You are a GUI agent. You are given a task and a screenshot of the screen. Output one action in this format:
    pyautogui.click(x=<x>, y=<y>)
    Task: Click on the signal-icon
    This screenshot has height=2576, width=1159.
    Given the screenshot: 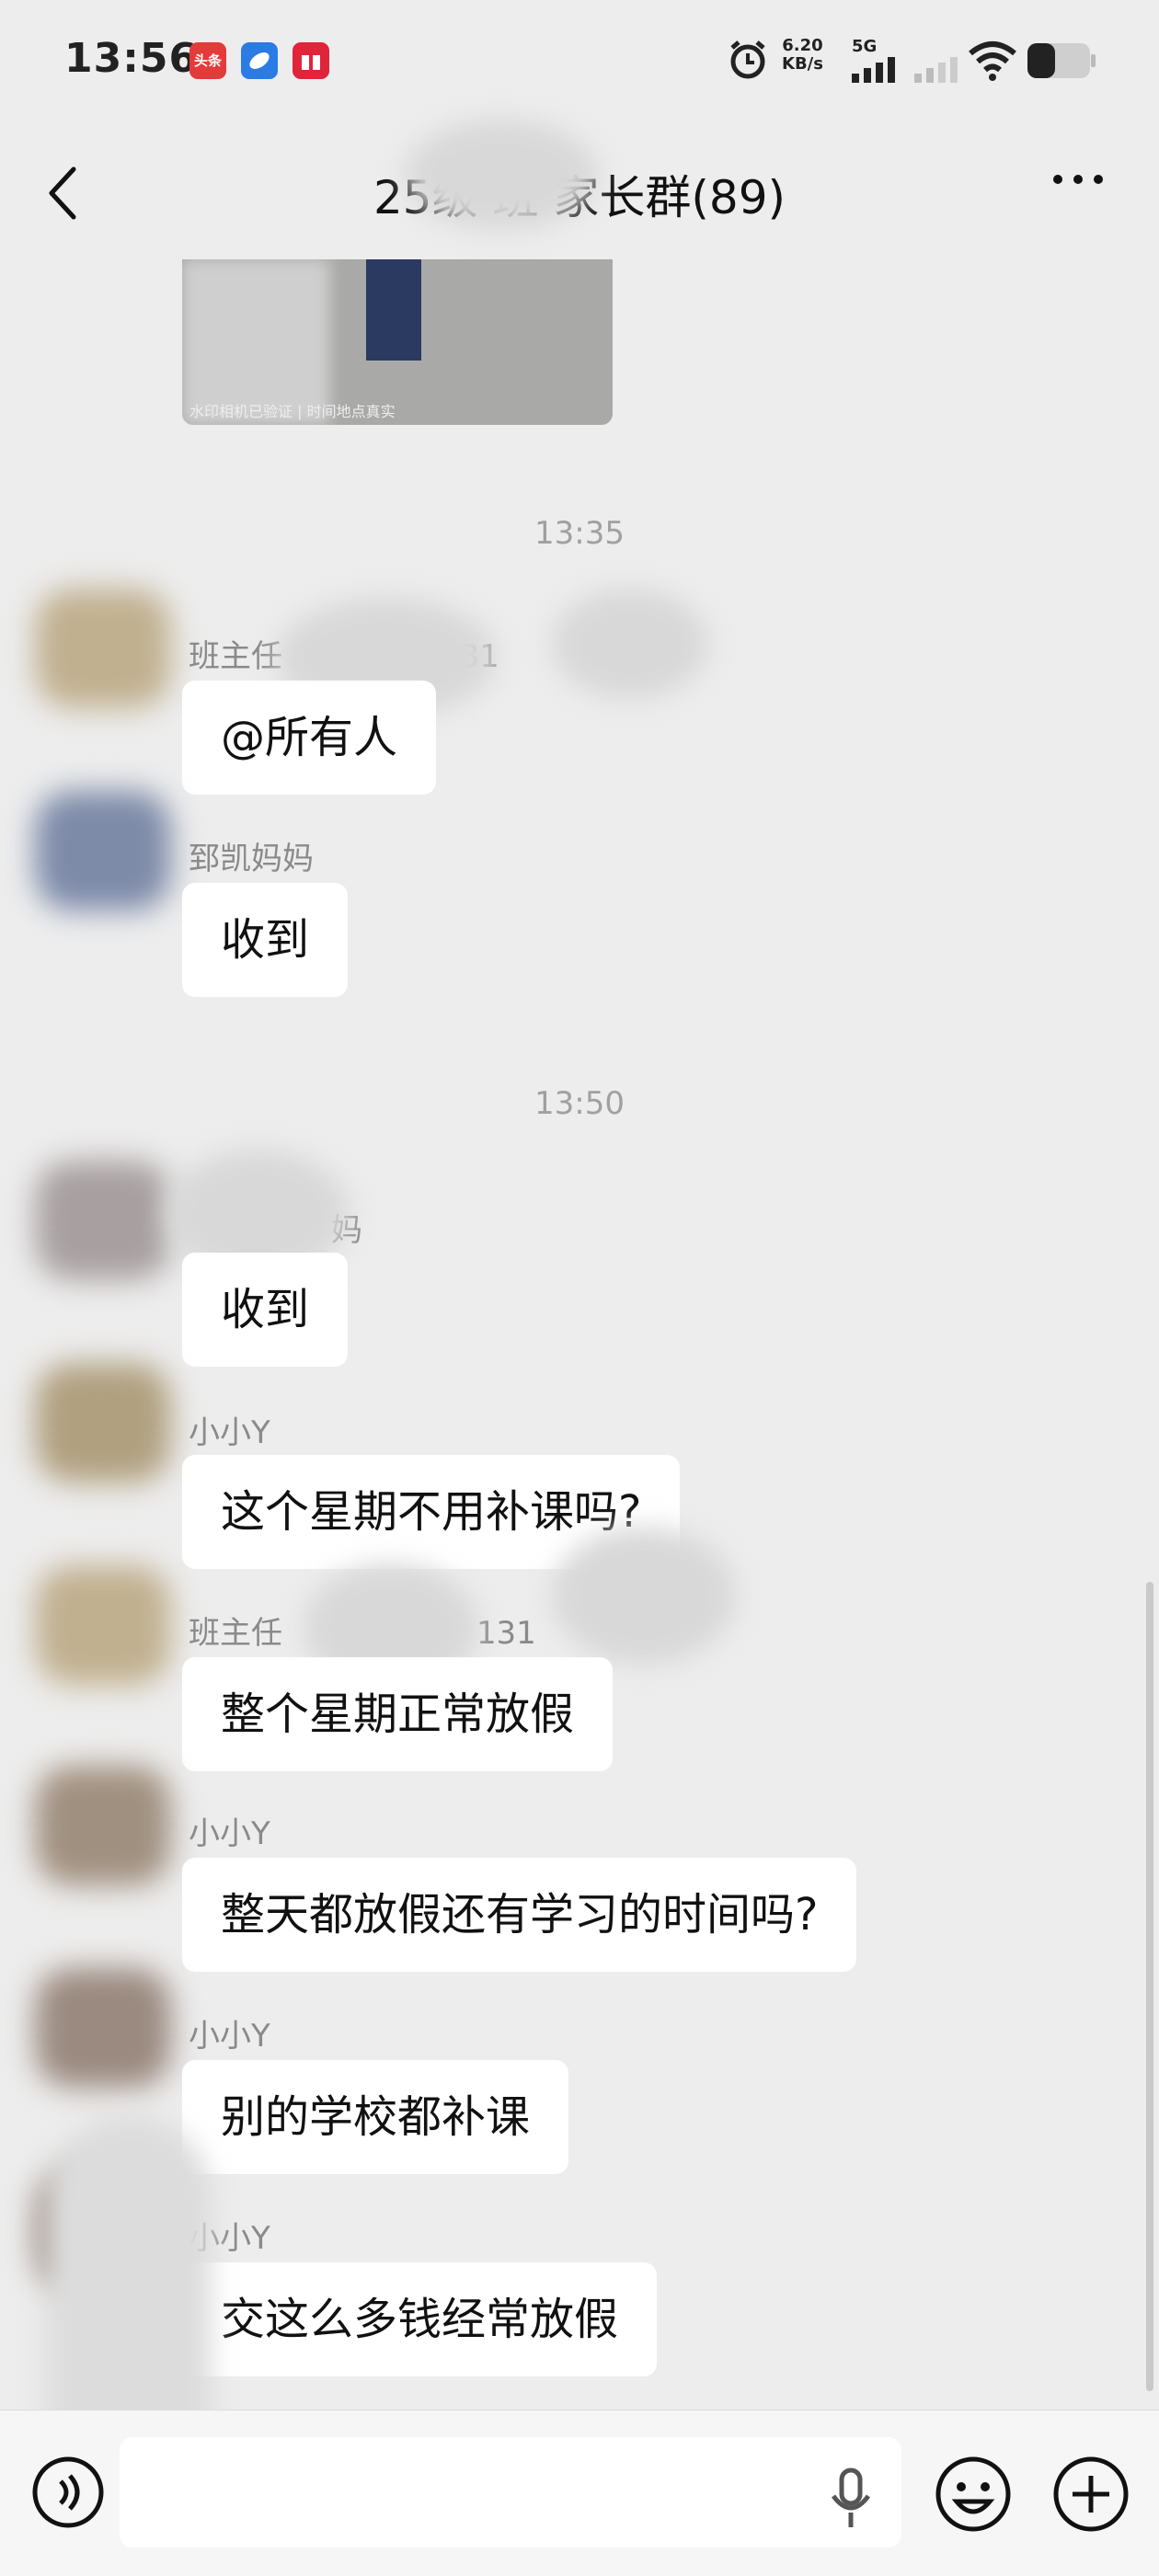 What is the action you would take?
    pyautogui.click(x=873, y=70)
    